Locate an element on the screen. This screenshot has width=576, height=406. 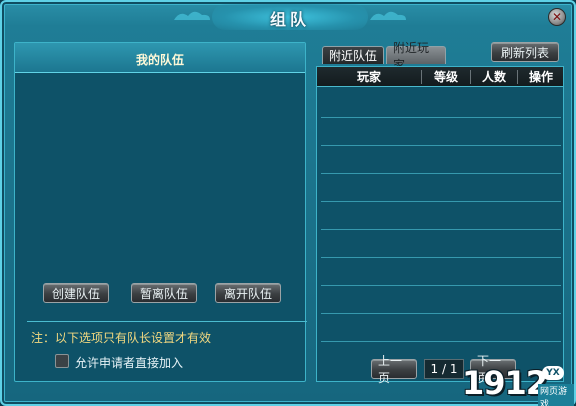
auto-accept-label: 允许申请者直接加入 is located at coordinates (129, 363).